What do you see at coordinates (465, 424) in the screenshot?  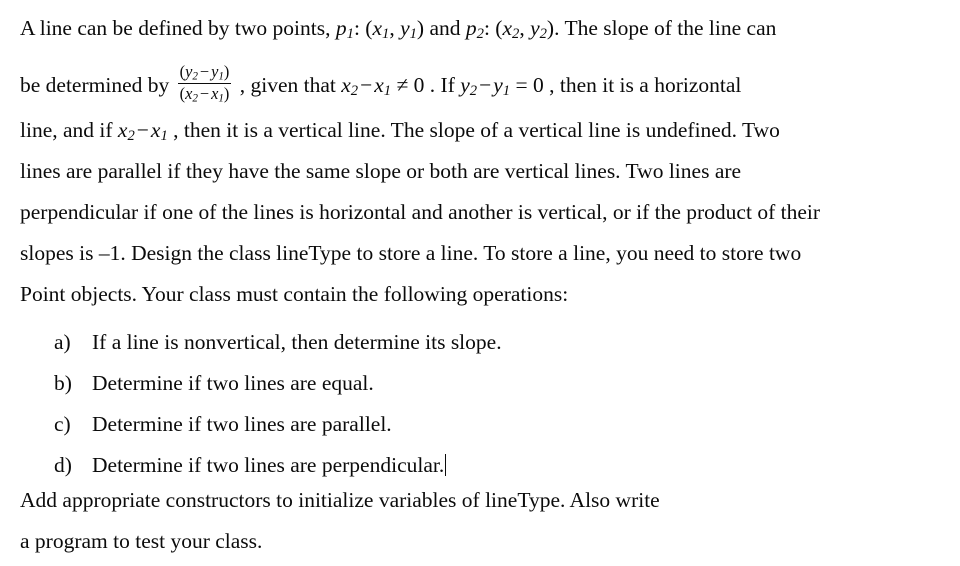 I see `list-item: c) Determine if two lines are parallel.` at bounding box center [465, 424].